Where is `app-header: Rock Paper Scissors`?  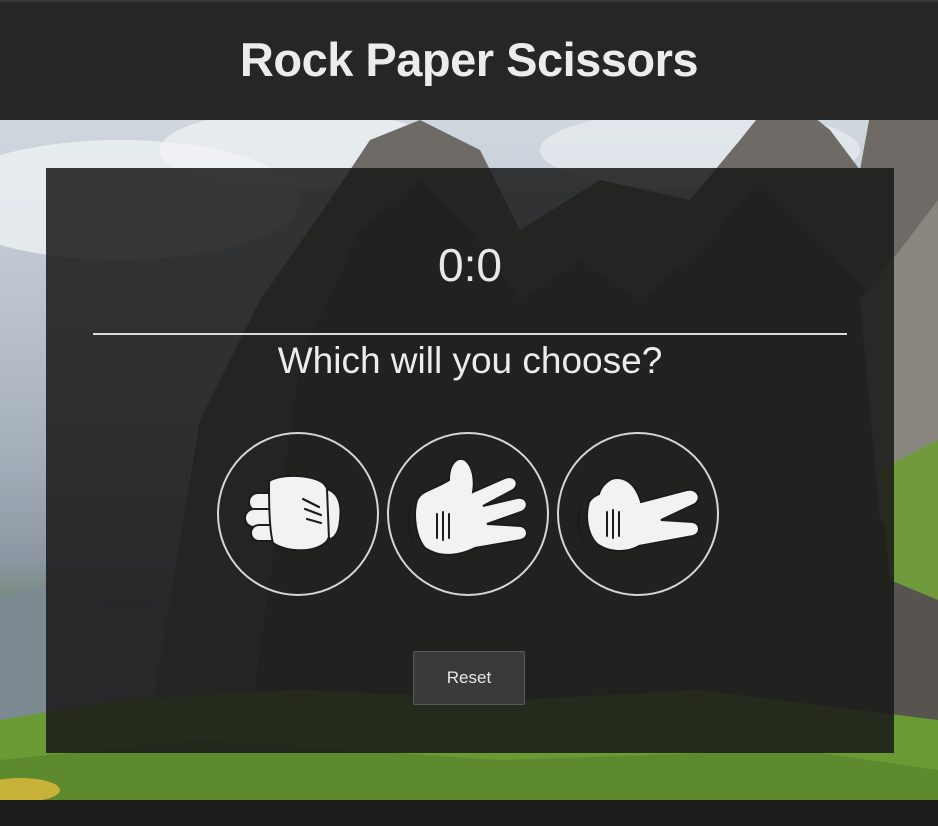 app-header: Rock Paper Scissors is located at coordinates (469, 60).